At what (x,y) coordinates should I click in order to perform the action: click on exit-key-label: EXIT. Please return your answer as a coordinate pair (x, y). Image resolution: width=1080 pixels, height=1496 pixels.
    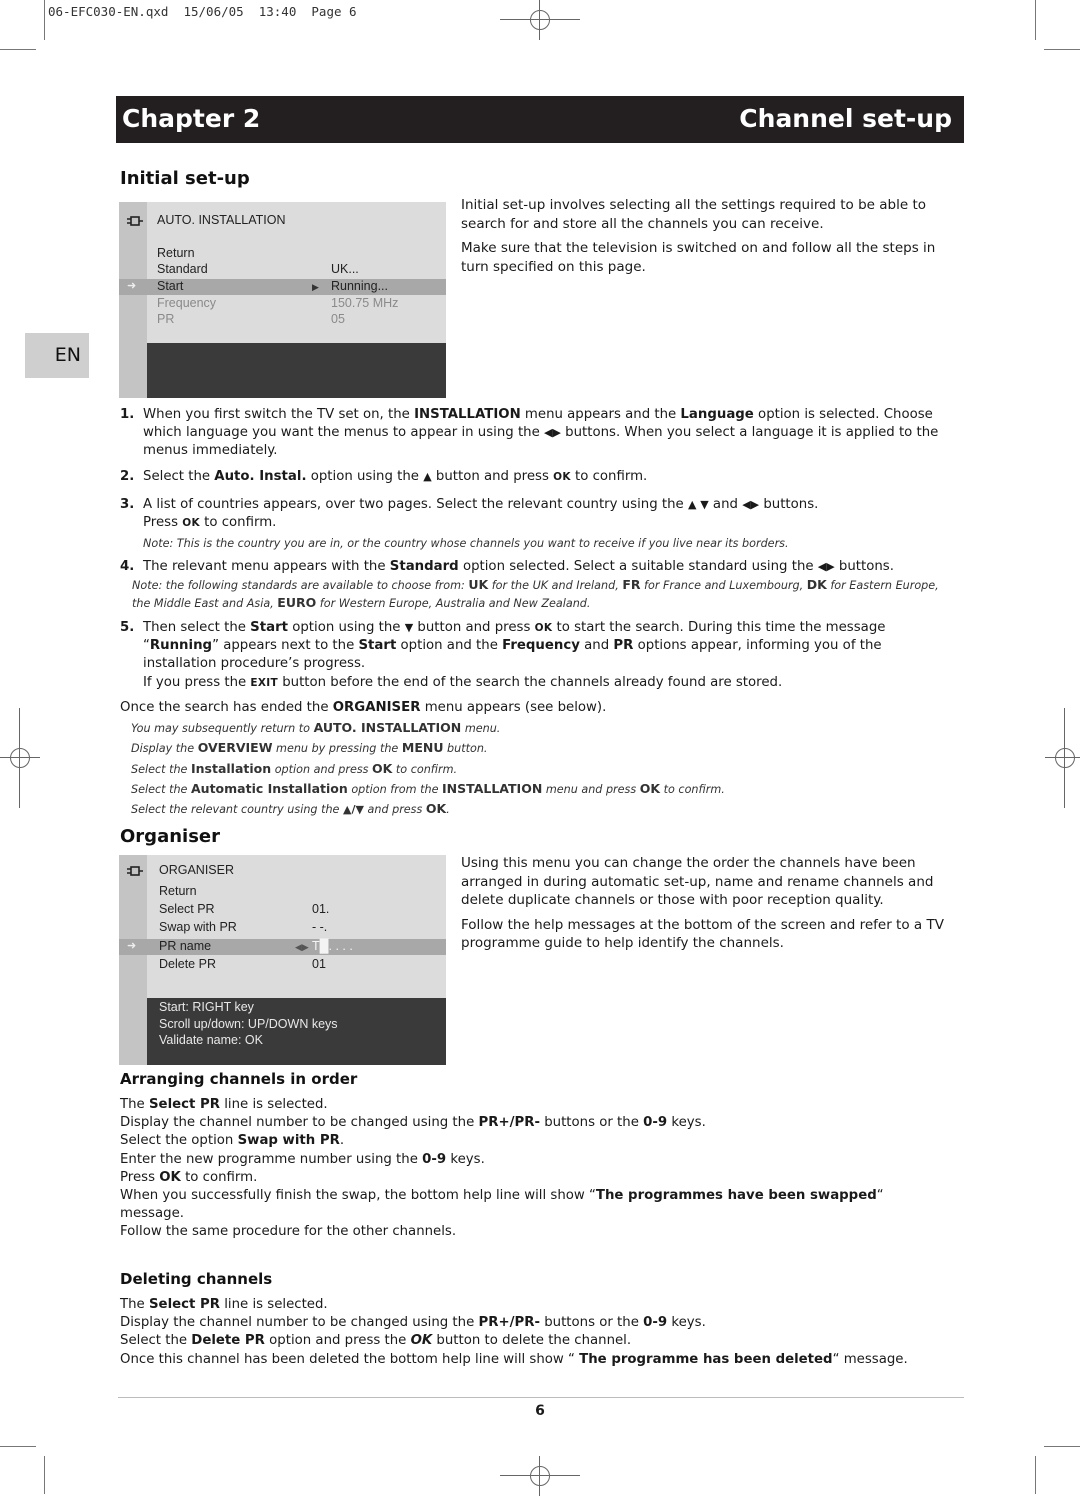
    Looking at the image, I should click on (264, 682).